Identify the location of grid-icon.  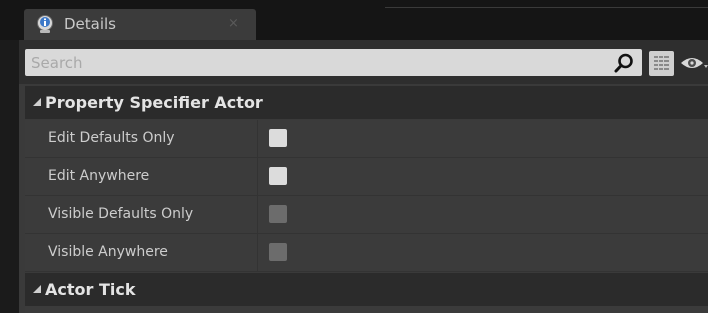
(661, 63).